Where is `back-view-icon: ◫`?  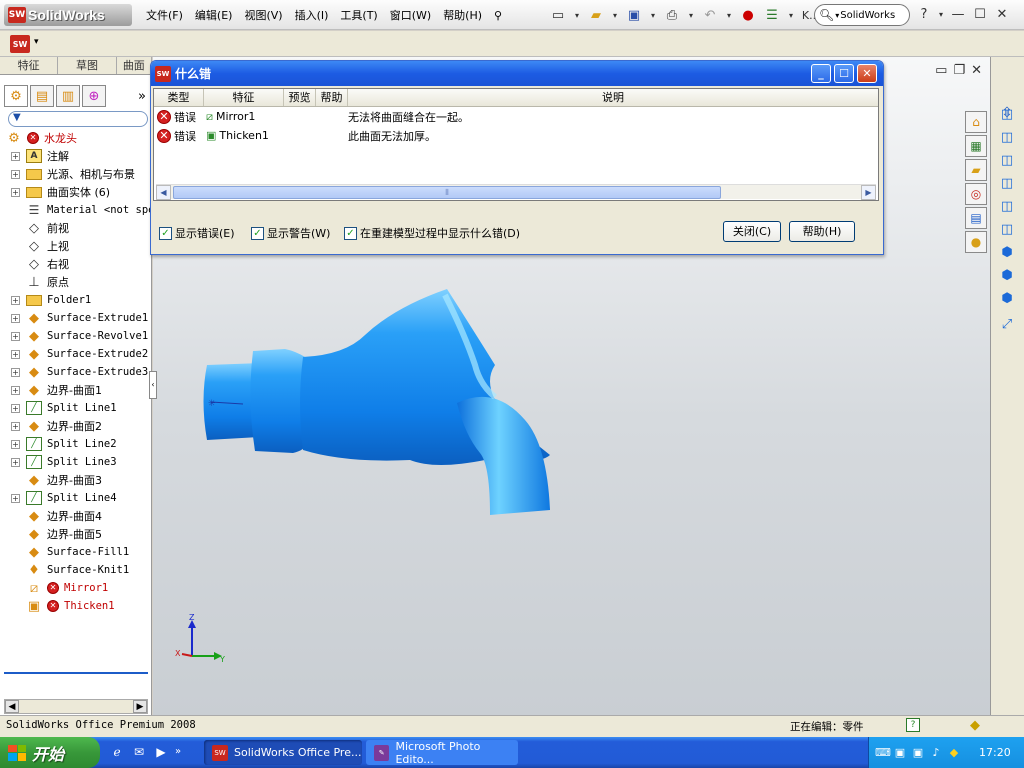
back-view-icon: ◫ is located at coordinates (1007, 140).